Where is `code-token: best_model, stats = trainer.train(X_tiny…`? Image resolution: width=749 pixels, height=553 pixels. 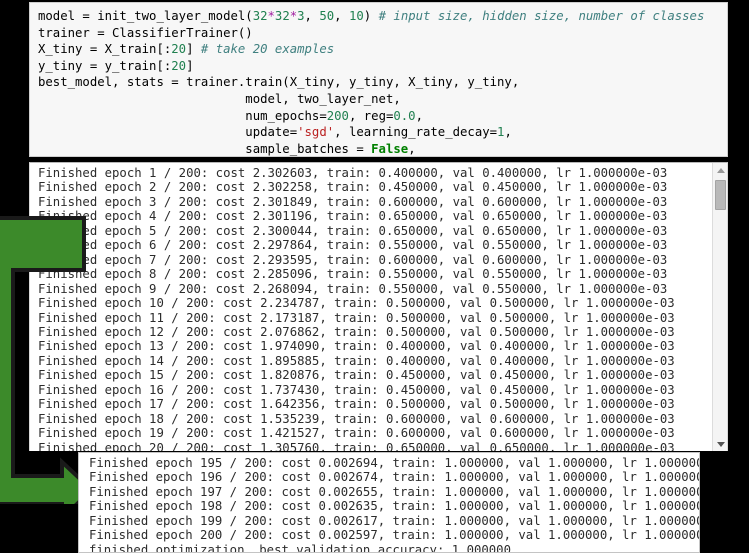
code-token: best_model, stats = trainer.train(X_tiny… is located at coordinates (279, 82).